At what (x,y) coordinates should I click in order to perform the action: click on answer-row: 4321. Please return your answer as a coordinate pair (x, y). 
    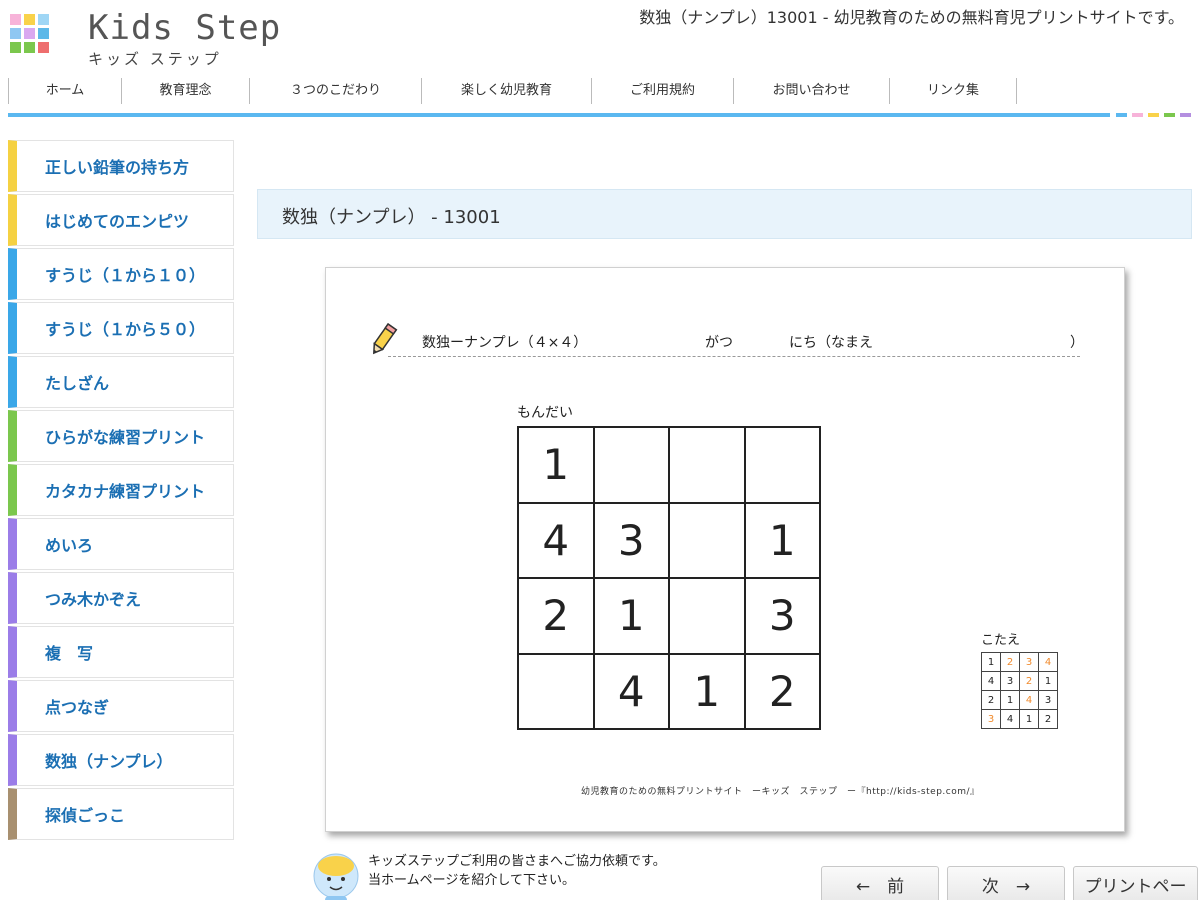
    Looking at the image, I should click on (1019, 681).